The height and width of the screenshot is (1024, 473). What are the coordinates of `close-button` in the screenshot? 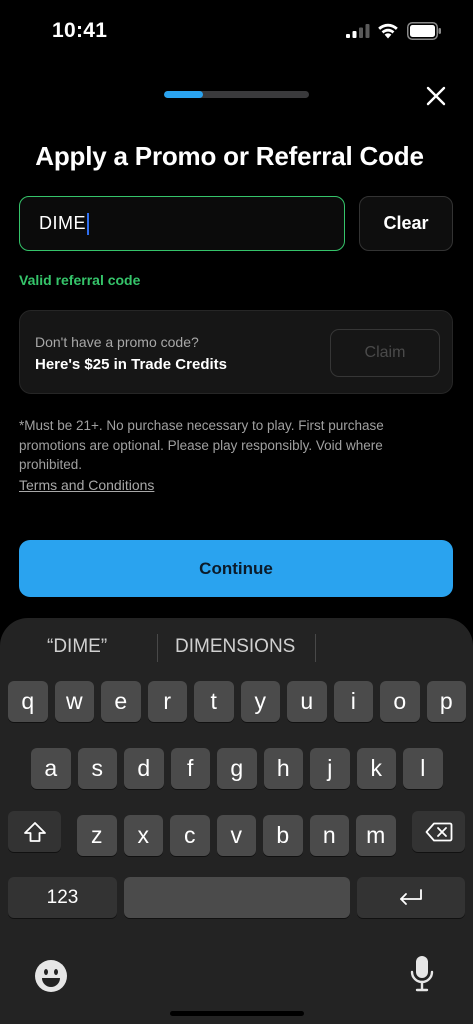 It's located at (436, 96).